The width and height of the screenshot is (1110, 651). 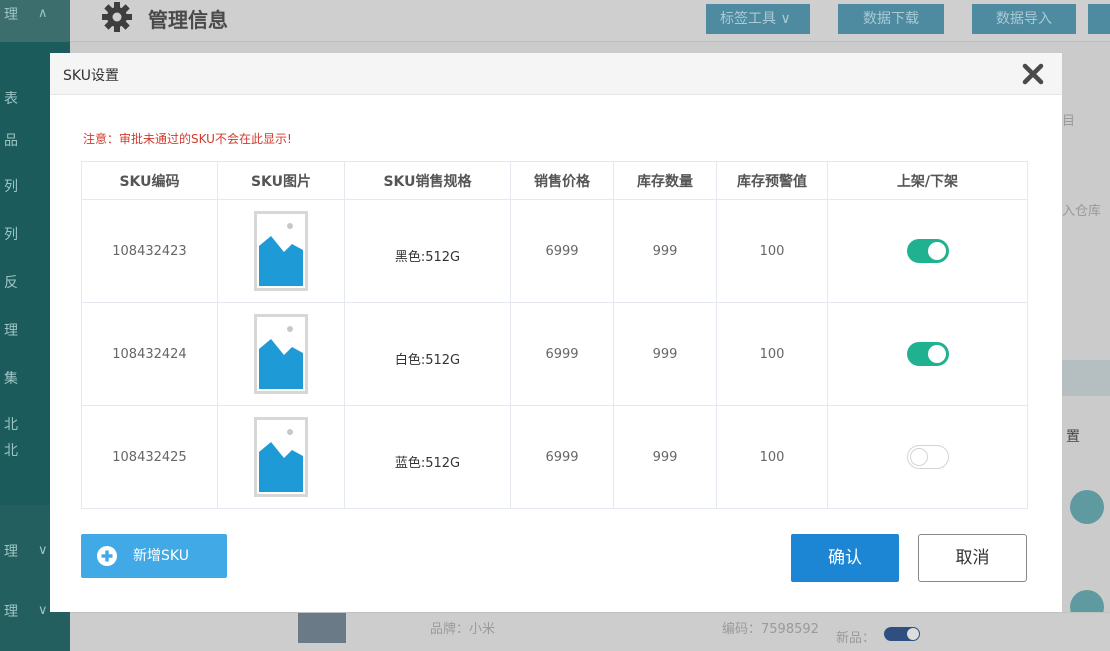 What do you see at coordinates (43, 13) in the screenshot?
I see `chevron-up-icon: ∧` at bounding box center [43, 13].